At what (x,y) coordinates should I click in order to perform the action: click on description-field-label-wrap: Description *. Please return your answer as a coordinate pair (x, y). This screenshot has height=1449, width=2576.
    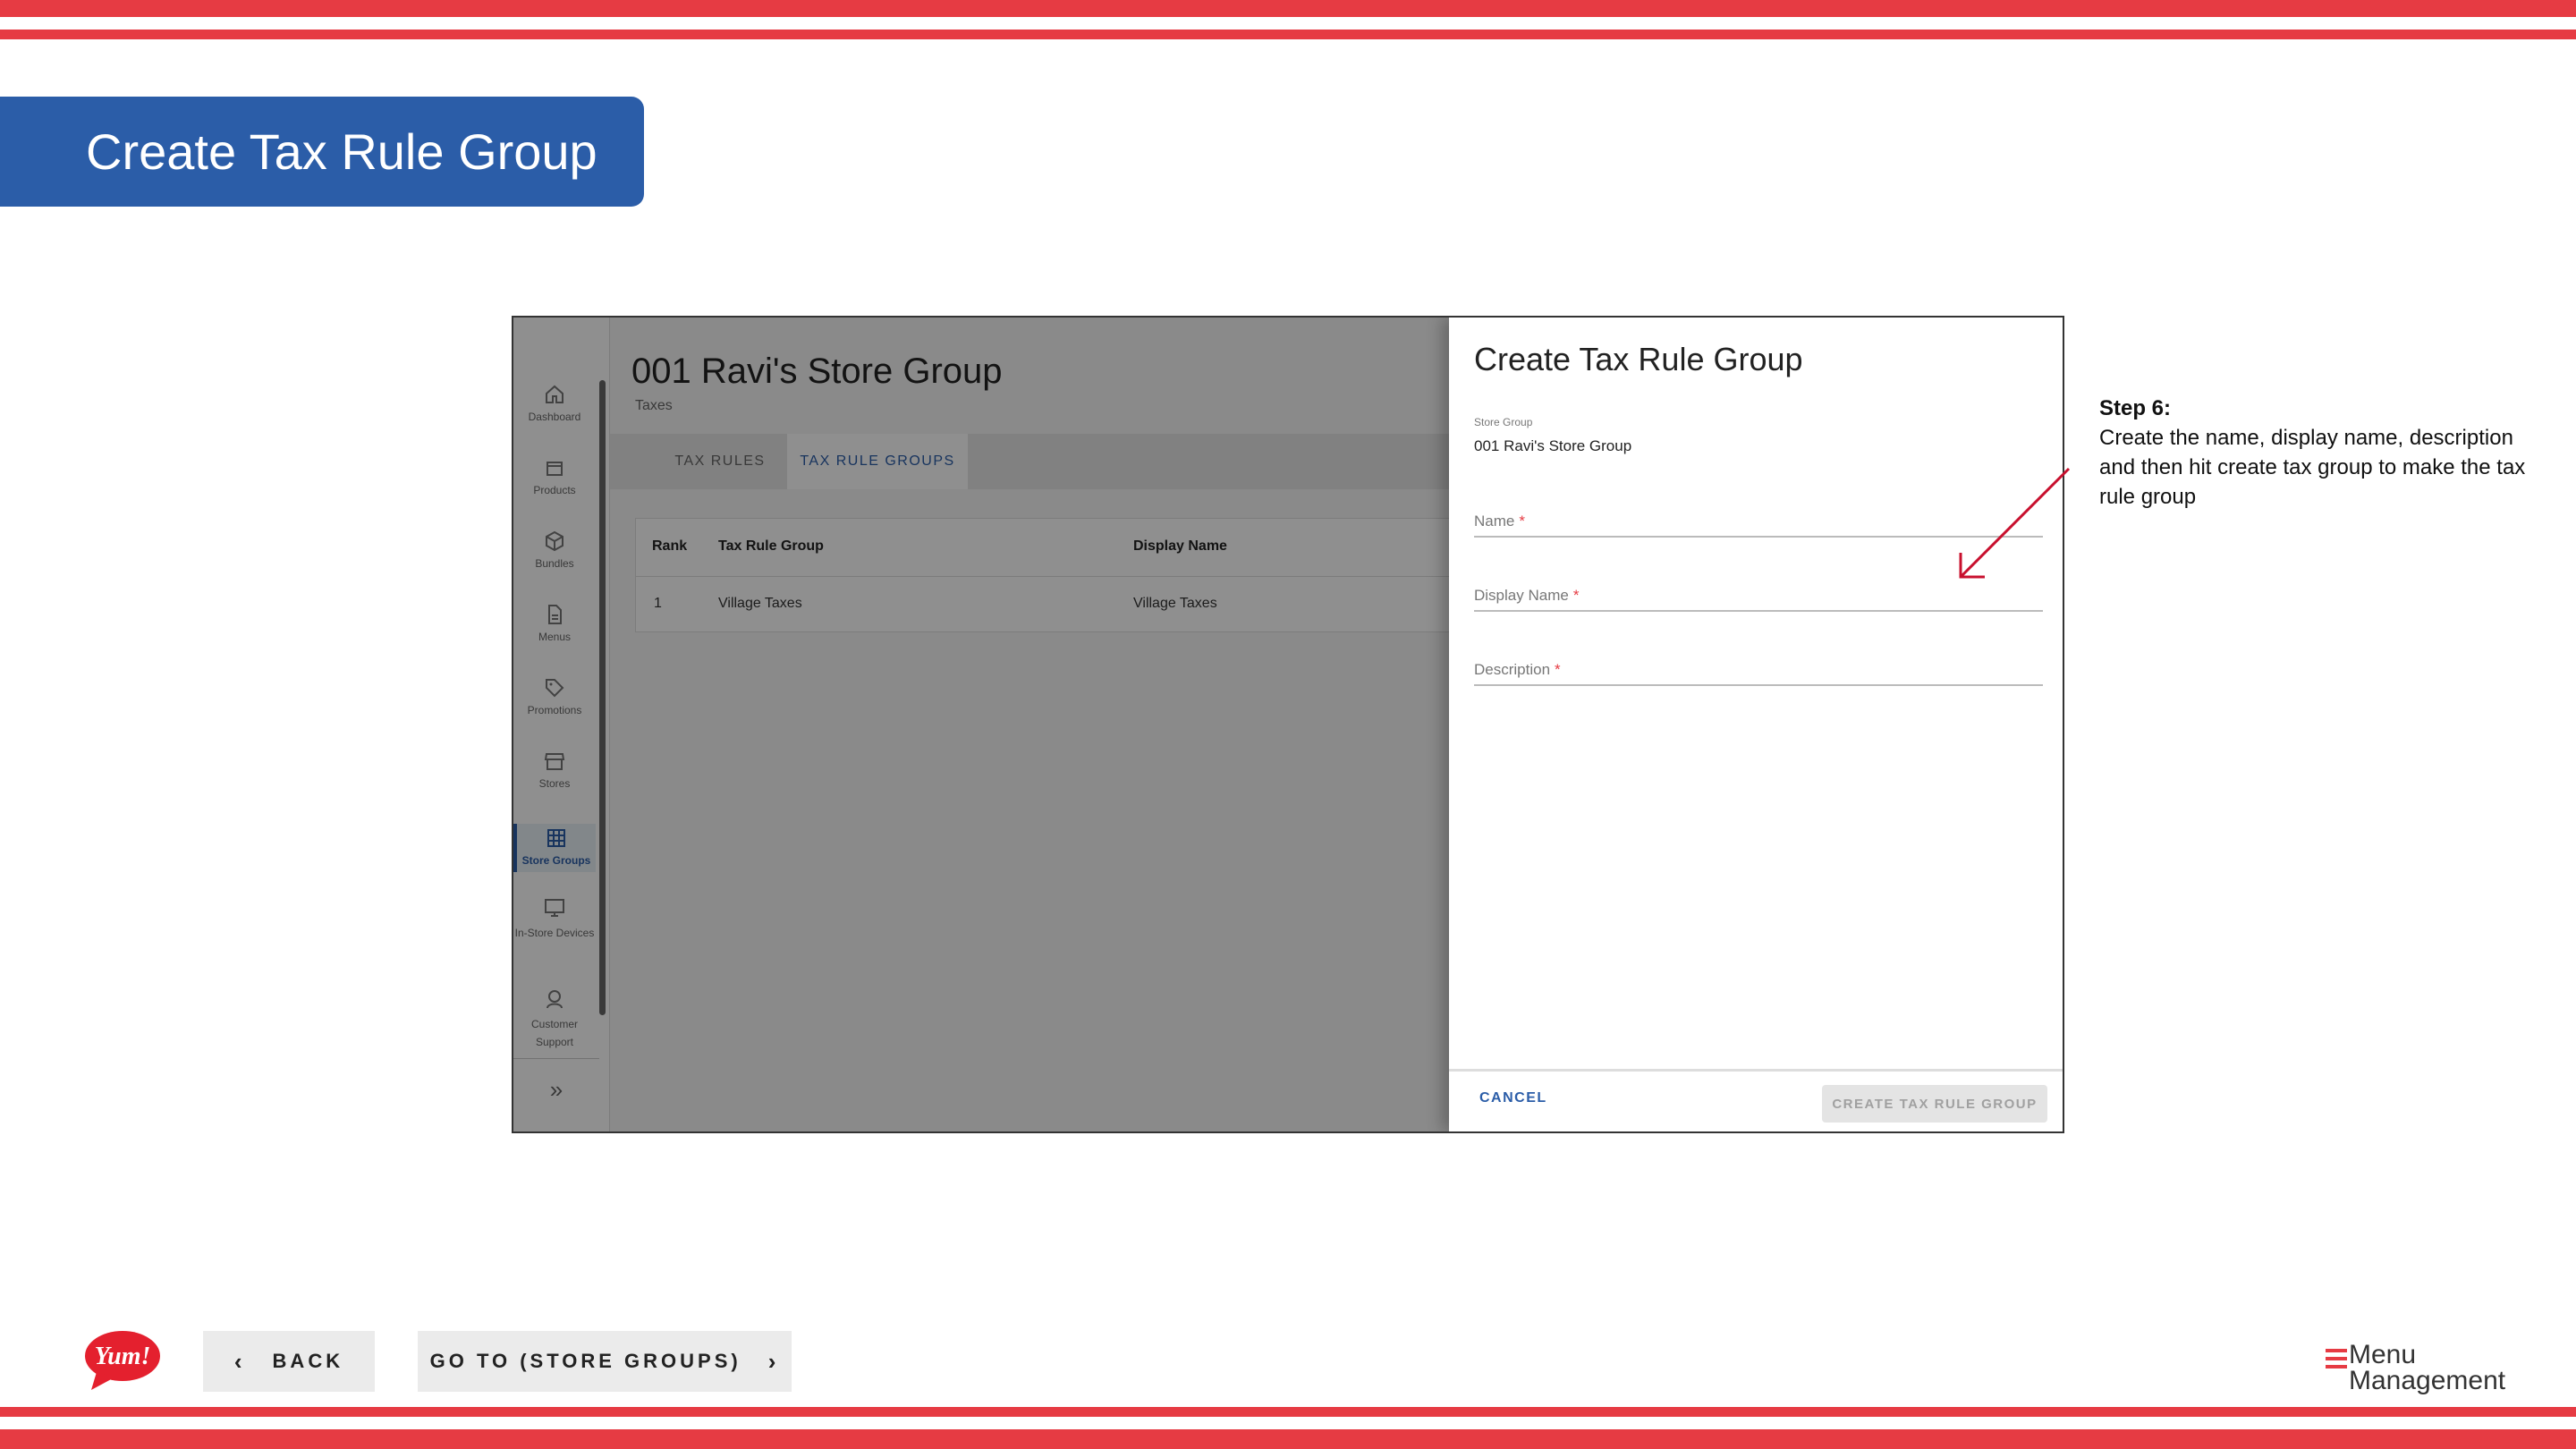
    Looking at the image, I should click on (1517, 670).